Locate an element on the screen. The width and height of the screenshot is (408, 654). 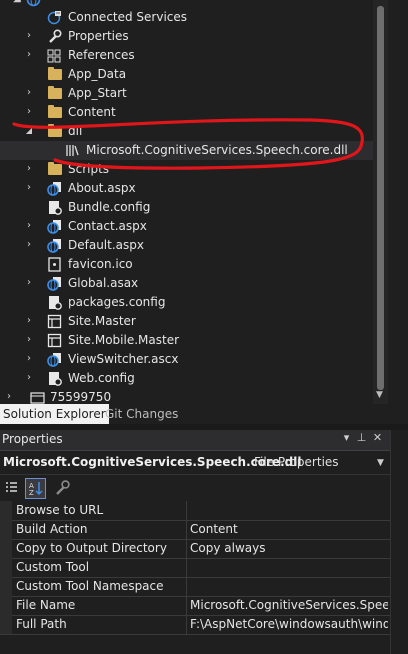
property-name: Full Path is located at coordinates (41, 624).